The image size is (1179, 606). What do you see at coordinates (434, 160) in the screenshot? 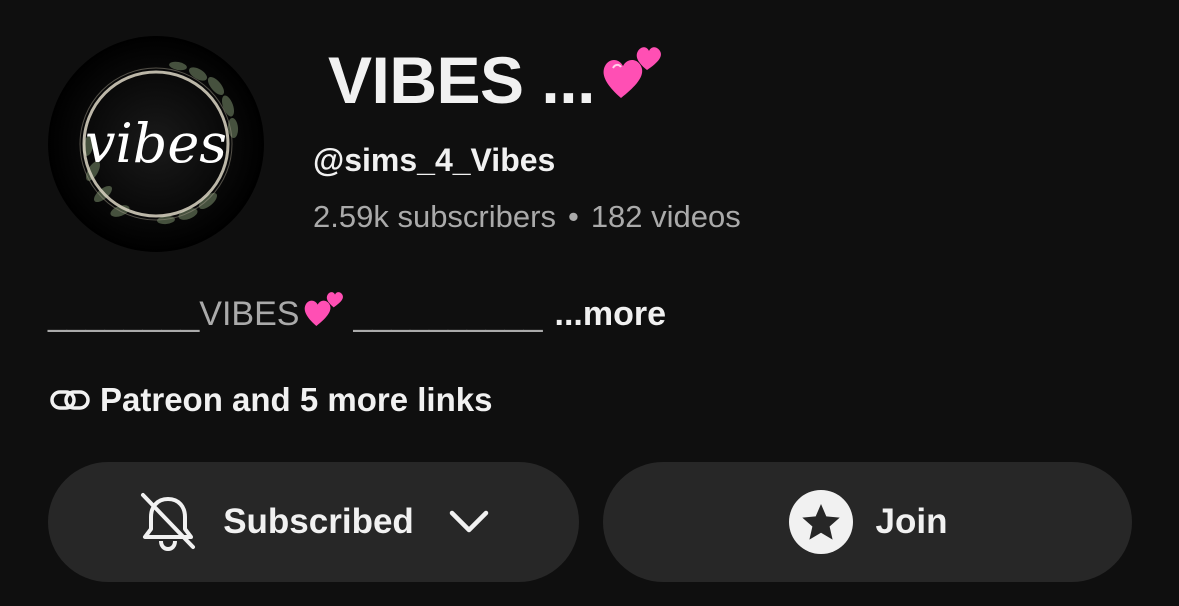
I see `channel-handle: @sims_4_Vibes` at bounding box center [434, 160].